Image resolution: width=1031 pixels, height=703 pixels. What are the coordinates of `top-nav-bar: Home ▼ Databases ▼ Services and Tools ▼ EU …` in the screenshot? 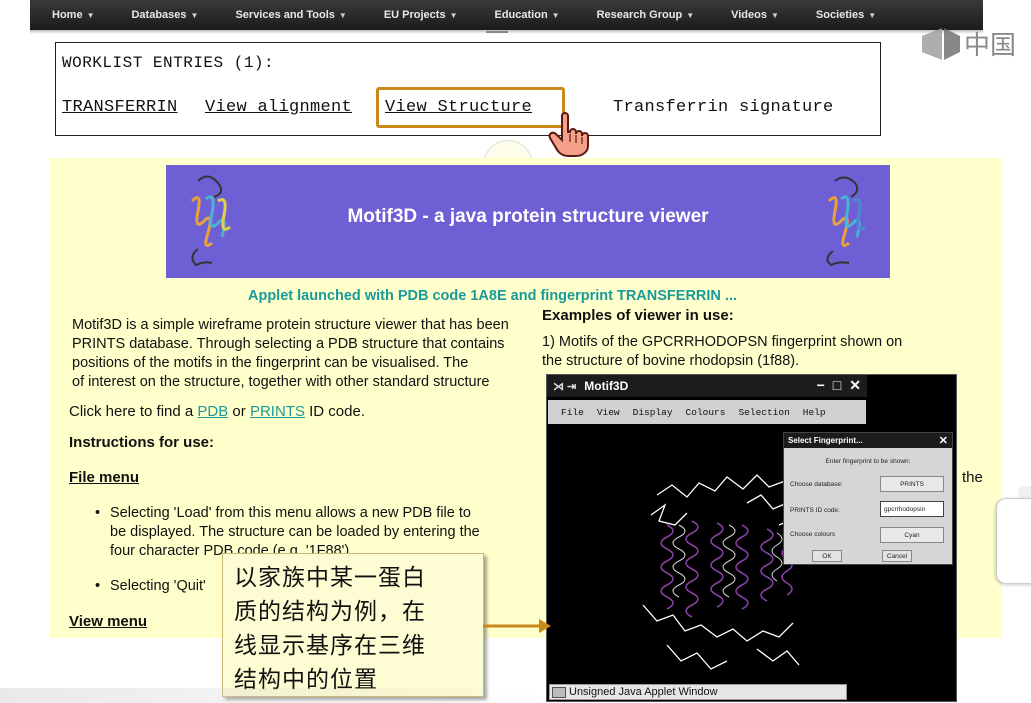 It's located at (506, 15).